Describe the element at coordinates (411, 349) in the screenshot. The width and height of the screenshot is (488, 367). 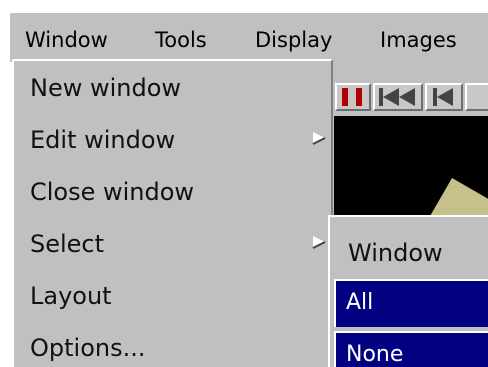
I see `select-option-none: None` at that location.